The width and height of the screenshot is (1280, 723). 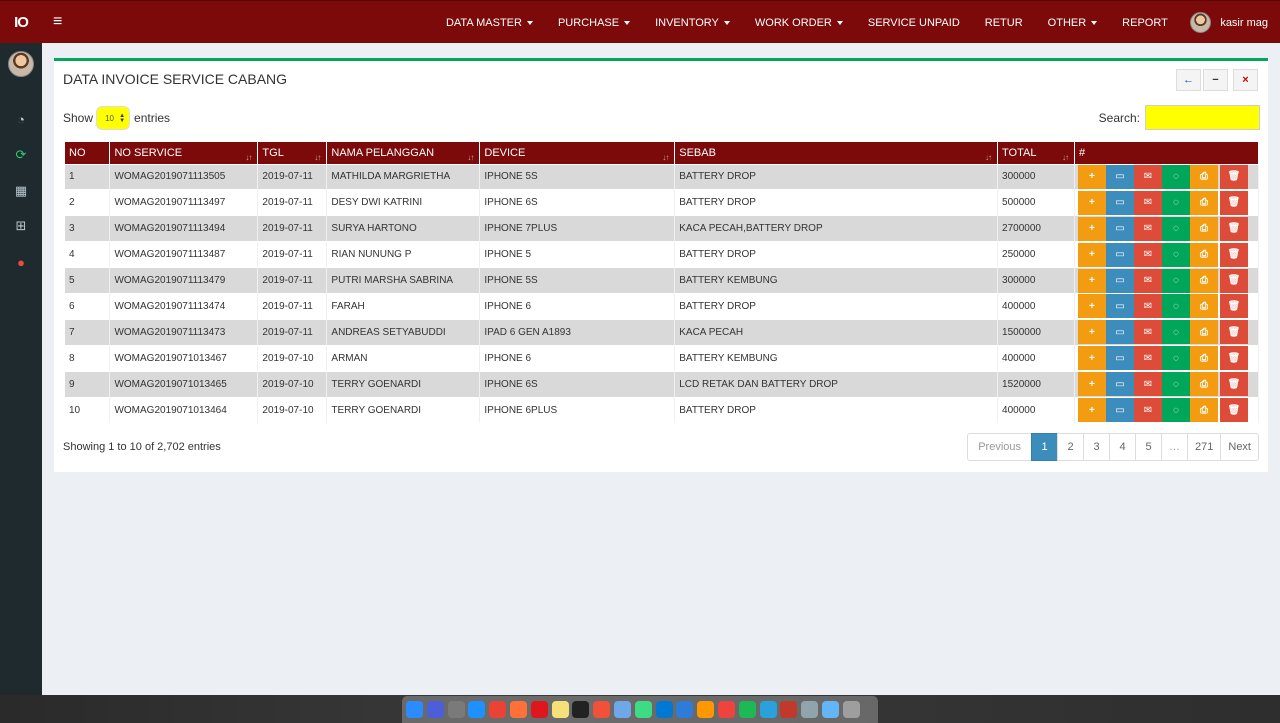 I want to click on notes-icon, so click(x=560, y=709).